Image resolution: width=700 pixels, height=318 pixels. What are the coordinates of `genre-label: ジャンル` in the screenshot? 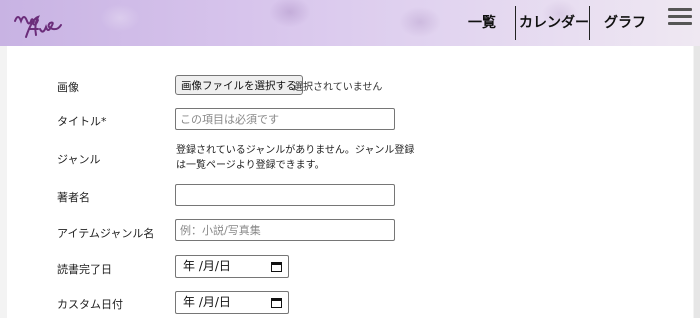 It's located at (79, 159).